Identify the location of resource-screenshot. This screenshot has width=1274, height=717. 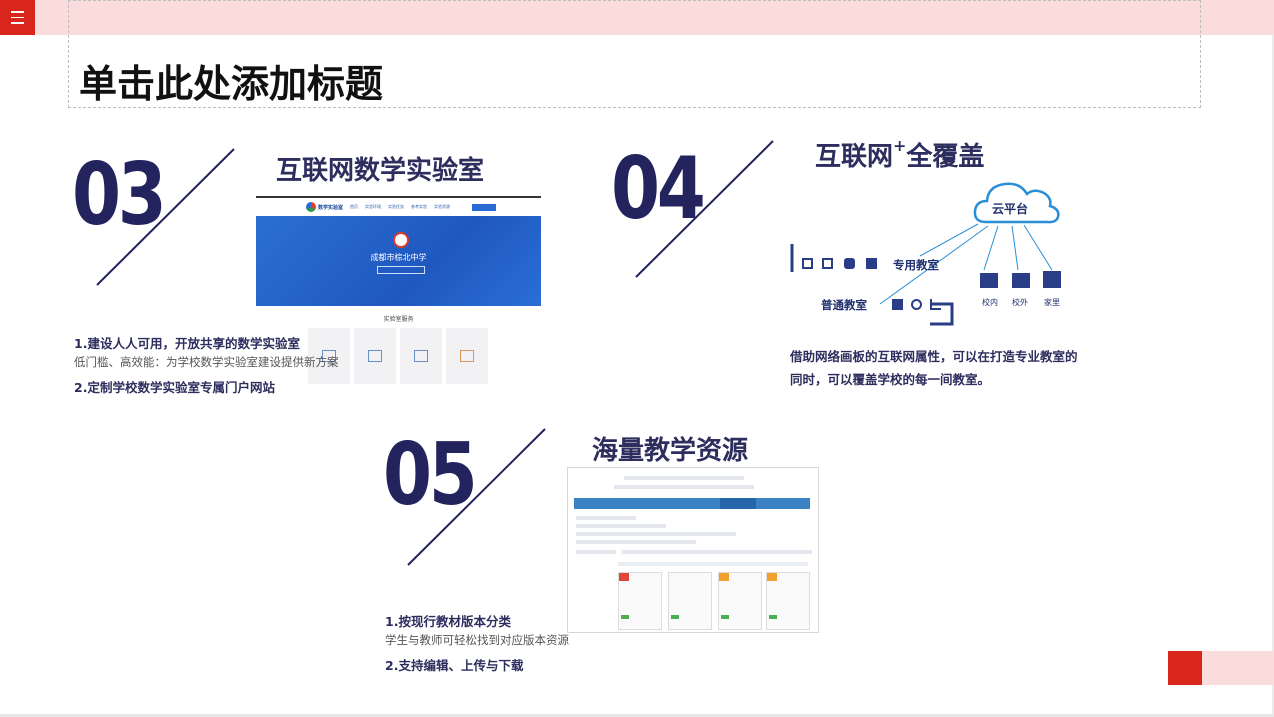
(693, 550).